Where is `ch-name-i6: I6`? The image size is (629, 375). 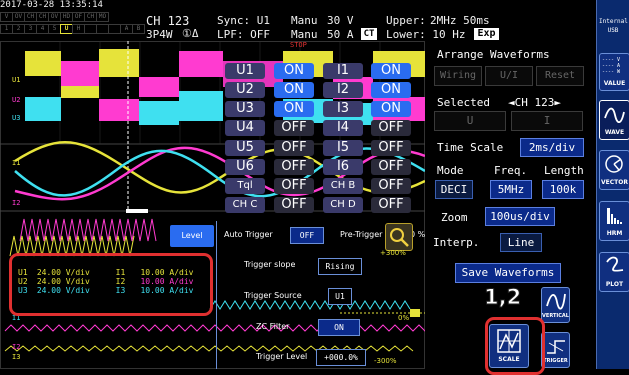
ch-name-i6: I6 is located at coordinates (343, 167).